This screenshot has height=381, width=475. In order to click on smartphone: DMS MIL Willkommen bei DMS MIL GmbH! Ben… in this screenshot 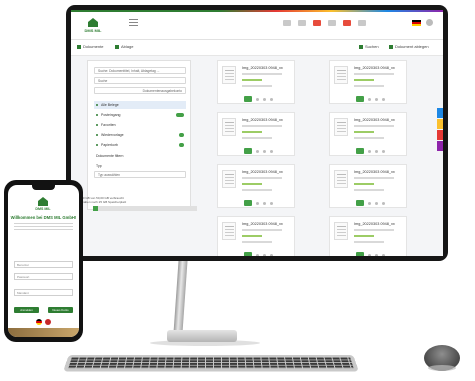, I will do `click(43, 261)`.